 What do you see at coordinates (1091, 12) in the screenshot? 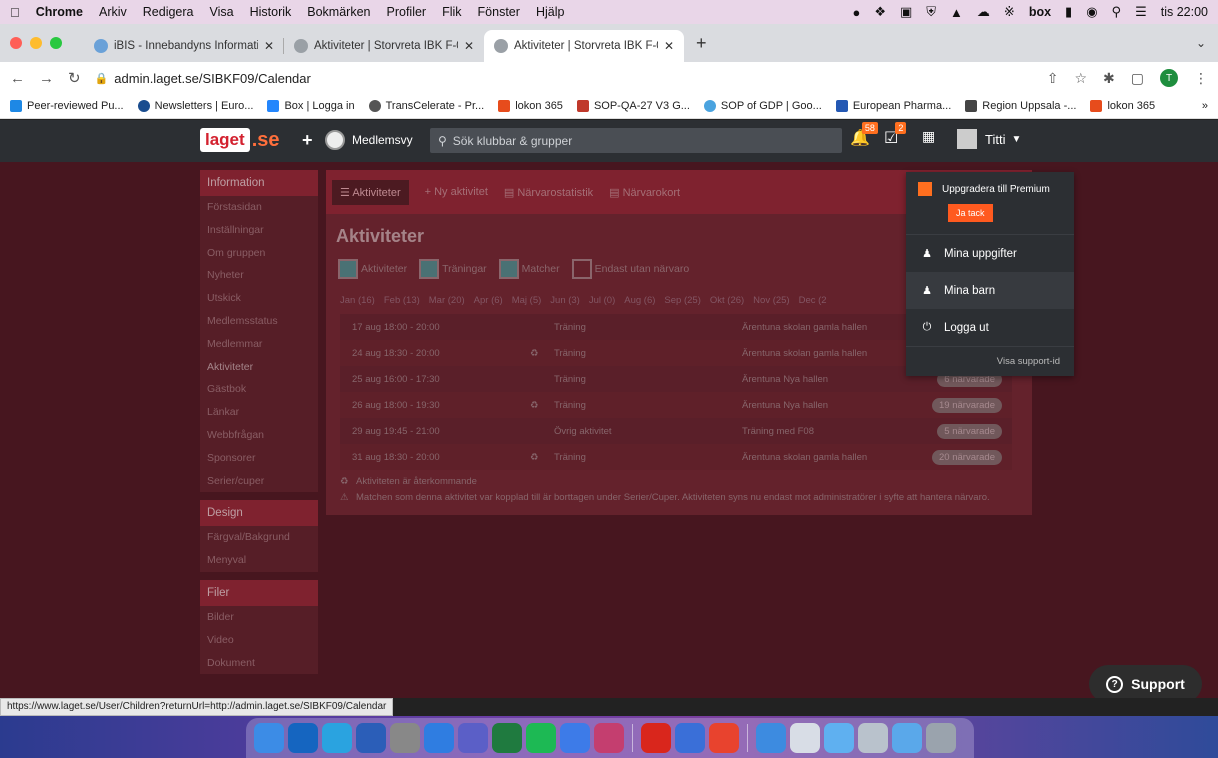
I see `wifi-icon: ◉` at bounding box center [1091, 12].